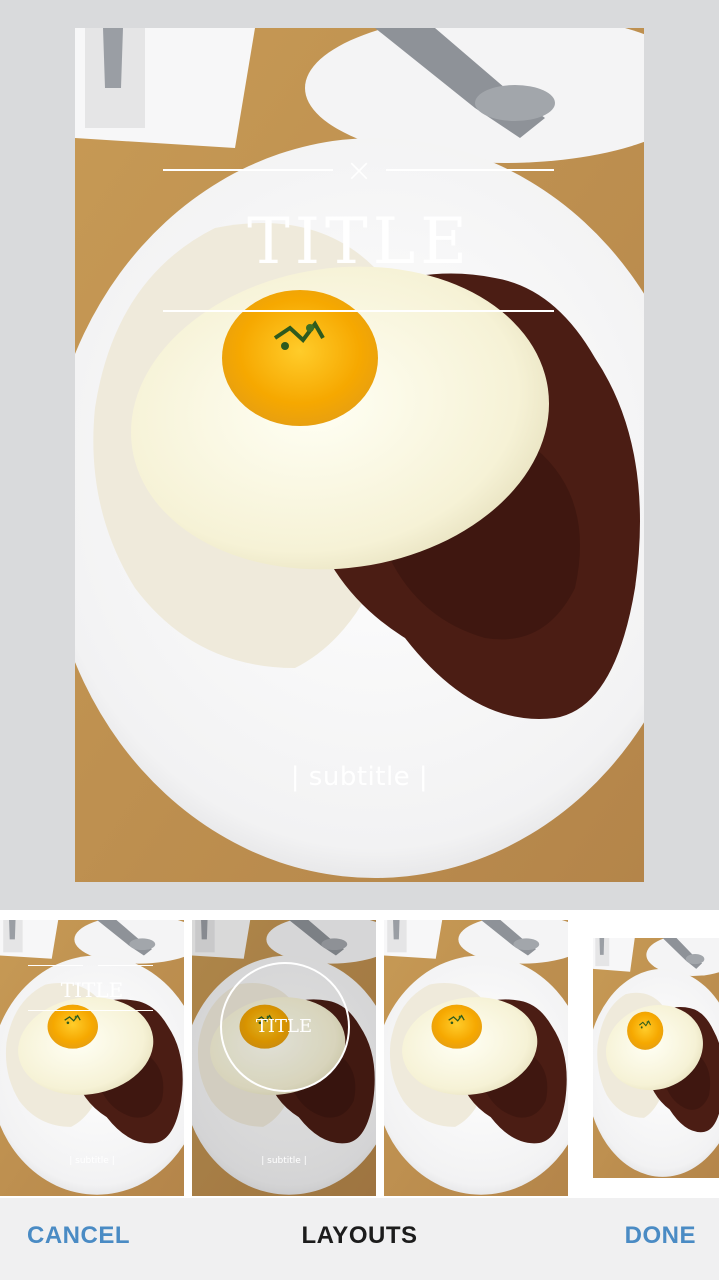 The width and height of the screenshot is (719, 1280). What do you see at coordinates (359, 170) in the screenshot?
I see `close-icon: ×` at bounding box center [359, 170].